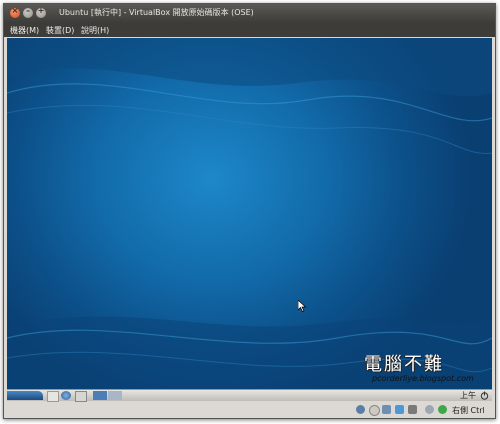 This screenshot has height=424, width=500. I want to click on minimize-icon: –, so click(28, 10).